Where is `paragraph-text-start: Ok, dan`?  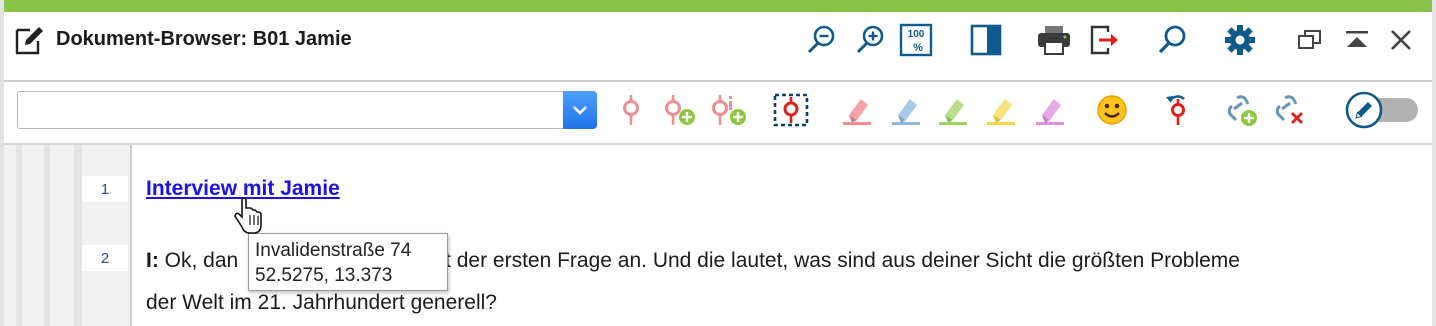
paragraph-text-start: Ok, dan is located at coordinates (201, 260).